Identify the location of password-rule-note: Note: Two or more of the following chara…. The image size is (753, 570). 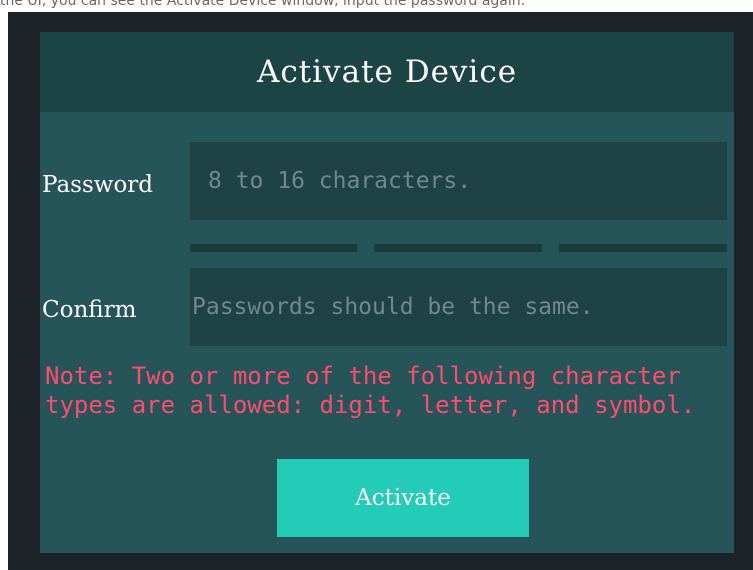
(370, 390).